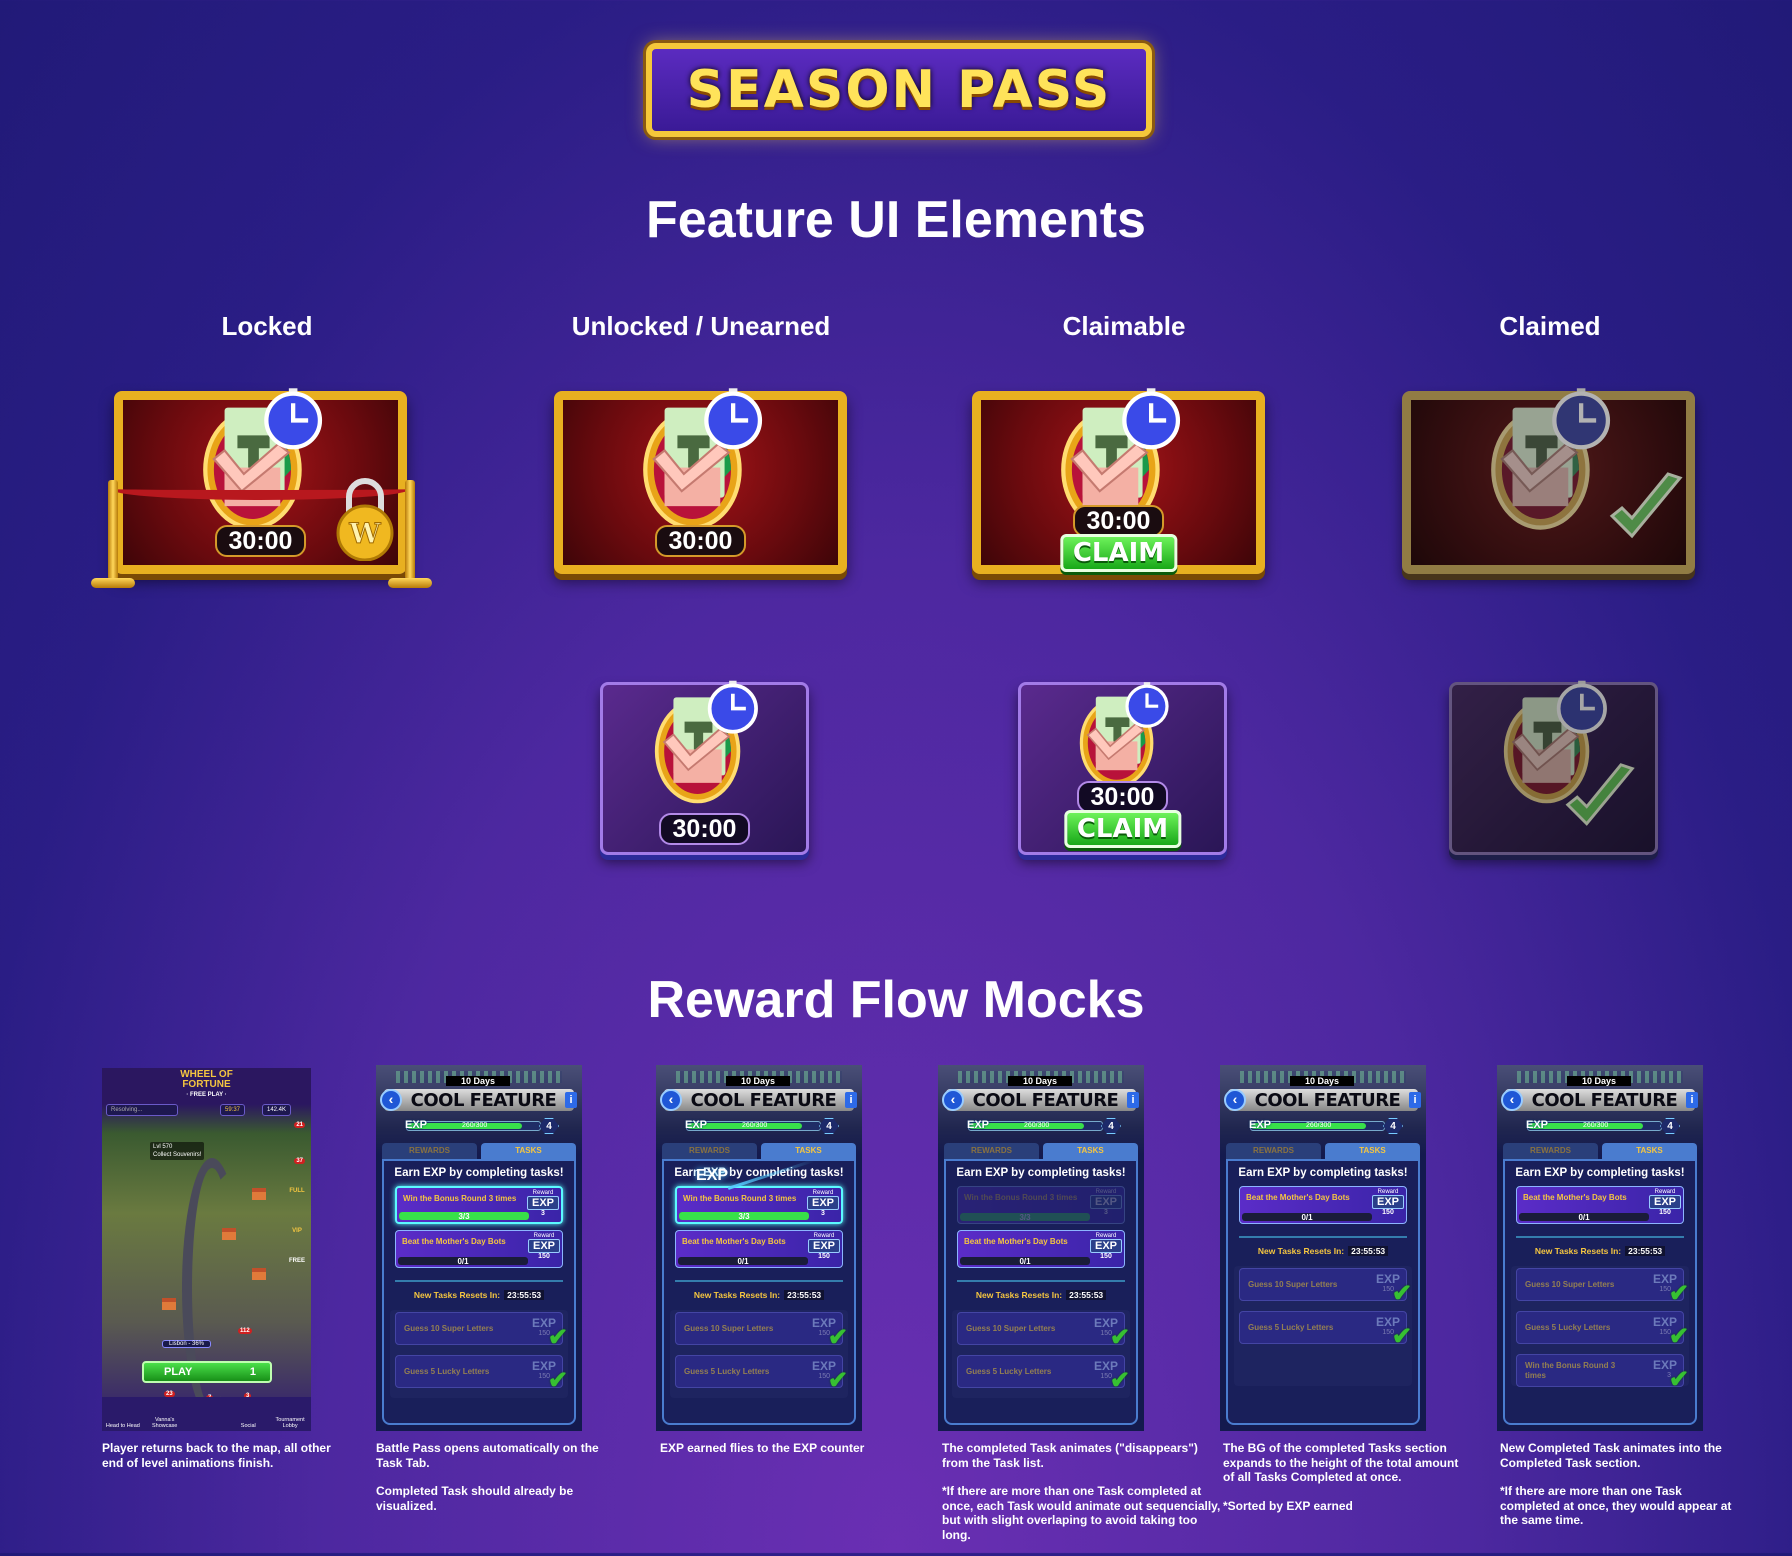 The height and width of the screenshot is (1556, 1792). What do you see at coordinates (1553, 767) in the screenshot?
I see `tile-claimed-small` at bounding box center [1553, 767].